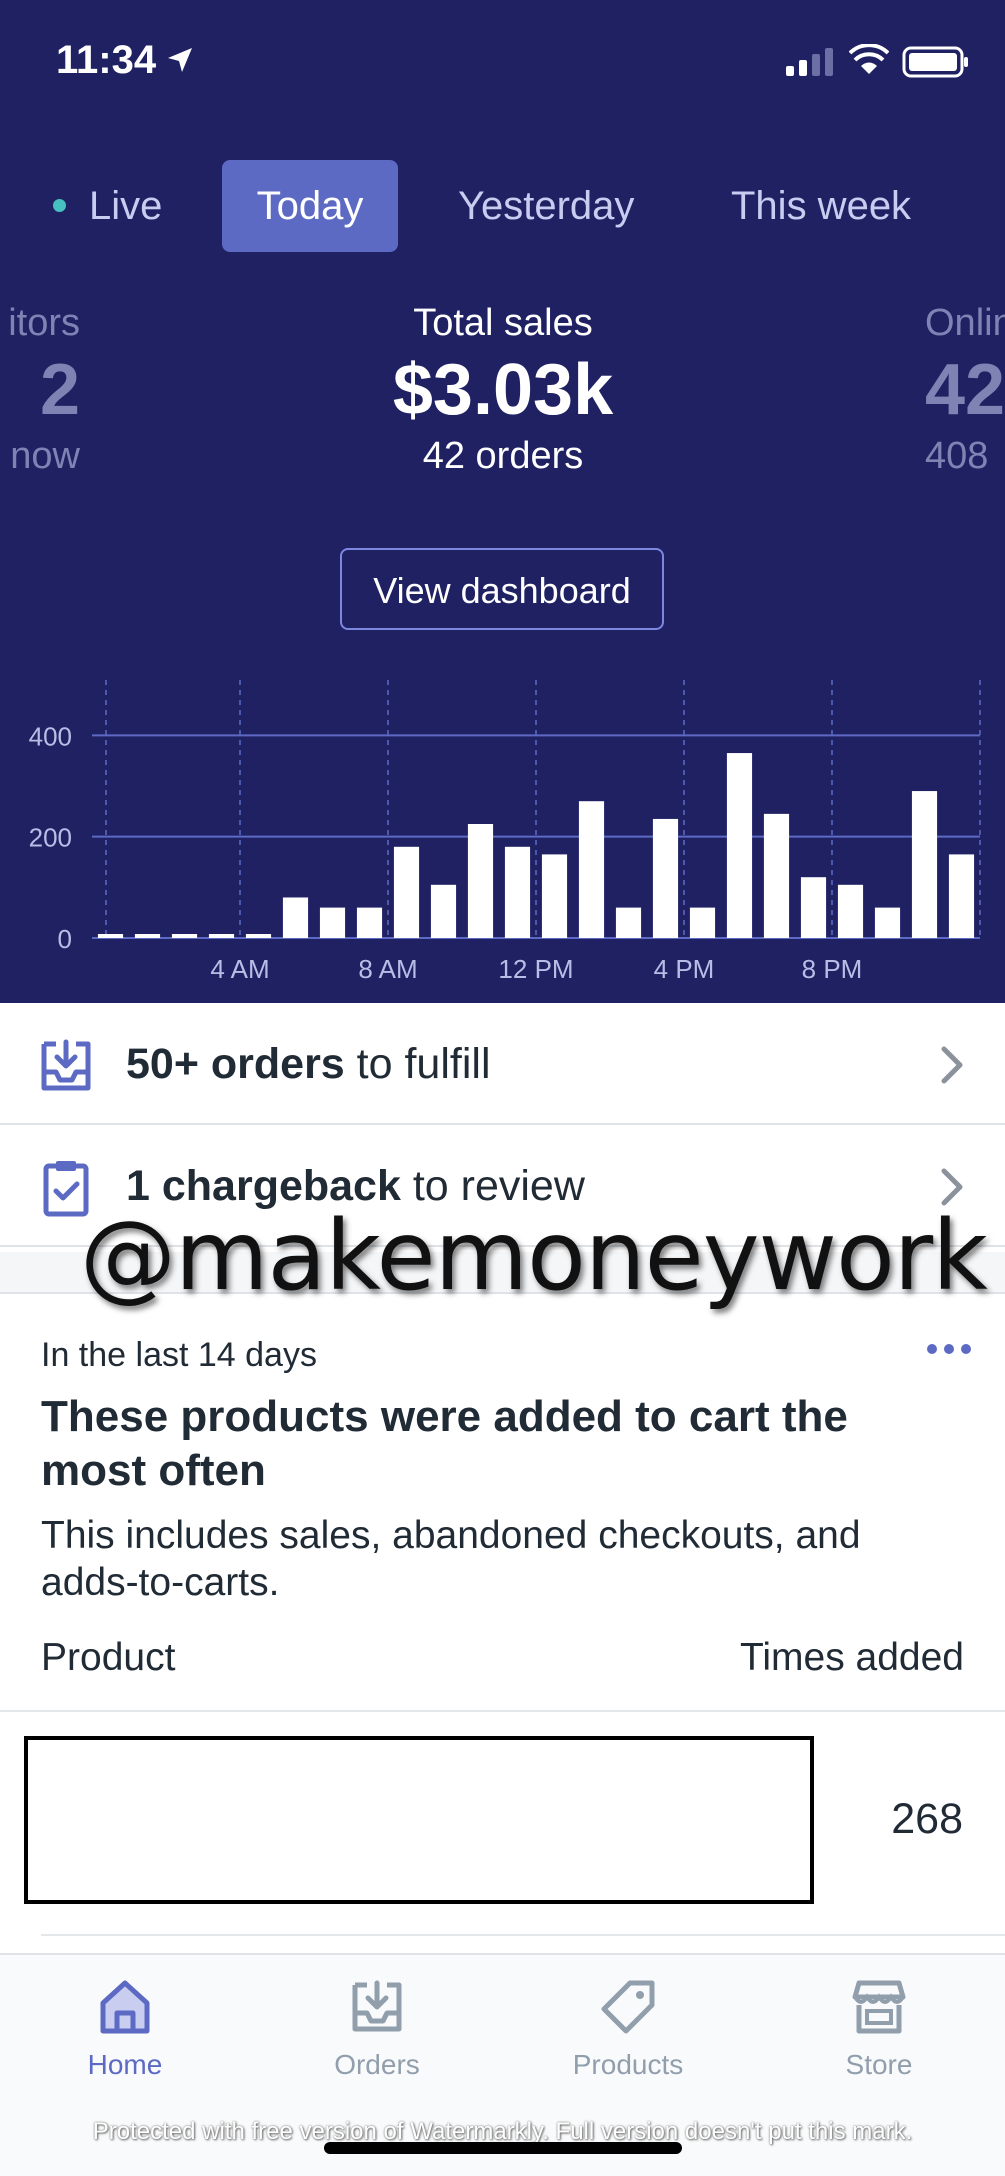  I want to click on product-times-added: 268, so click(927, 1819).